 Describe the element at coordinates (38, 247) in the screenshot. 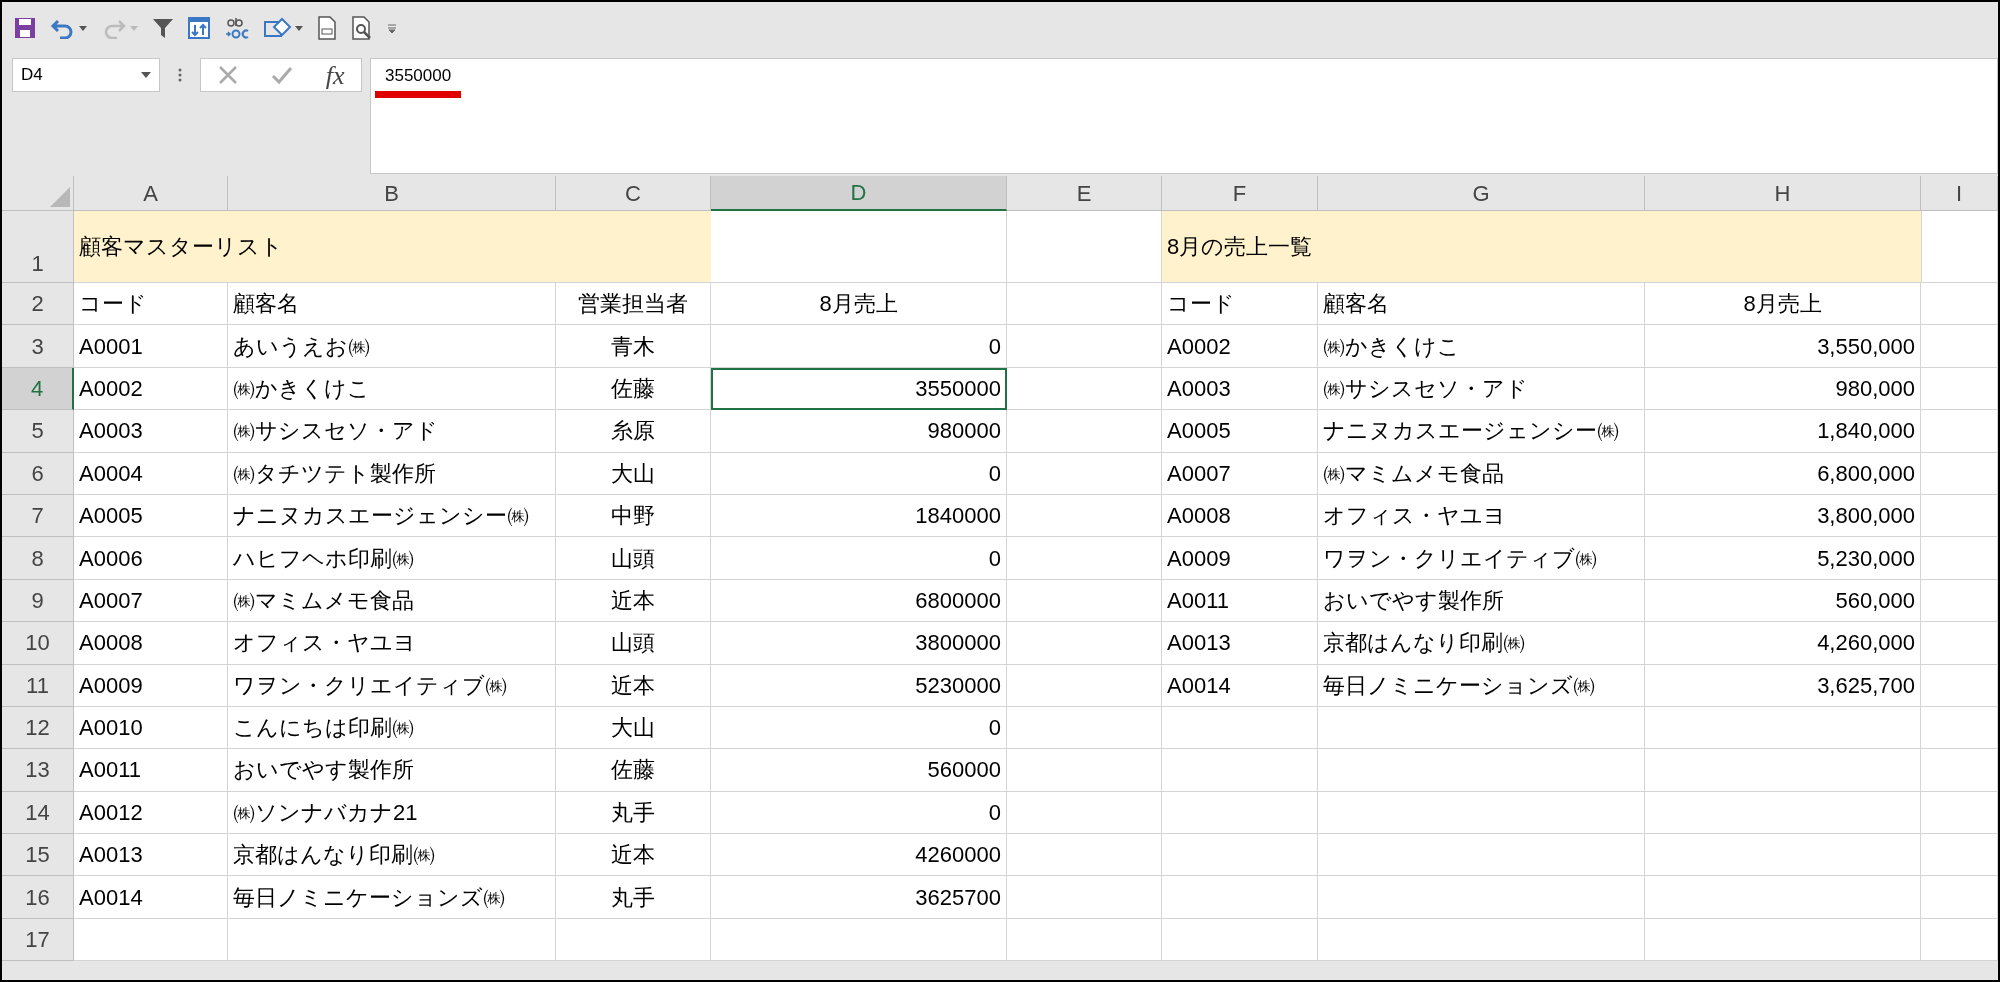

I see `row-header: 1` at that location.